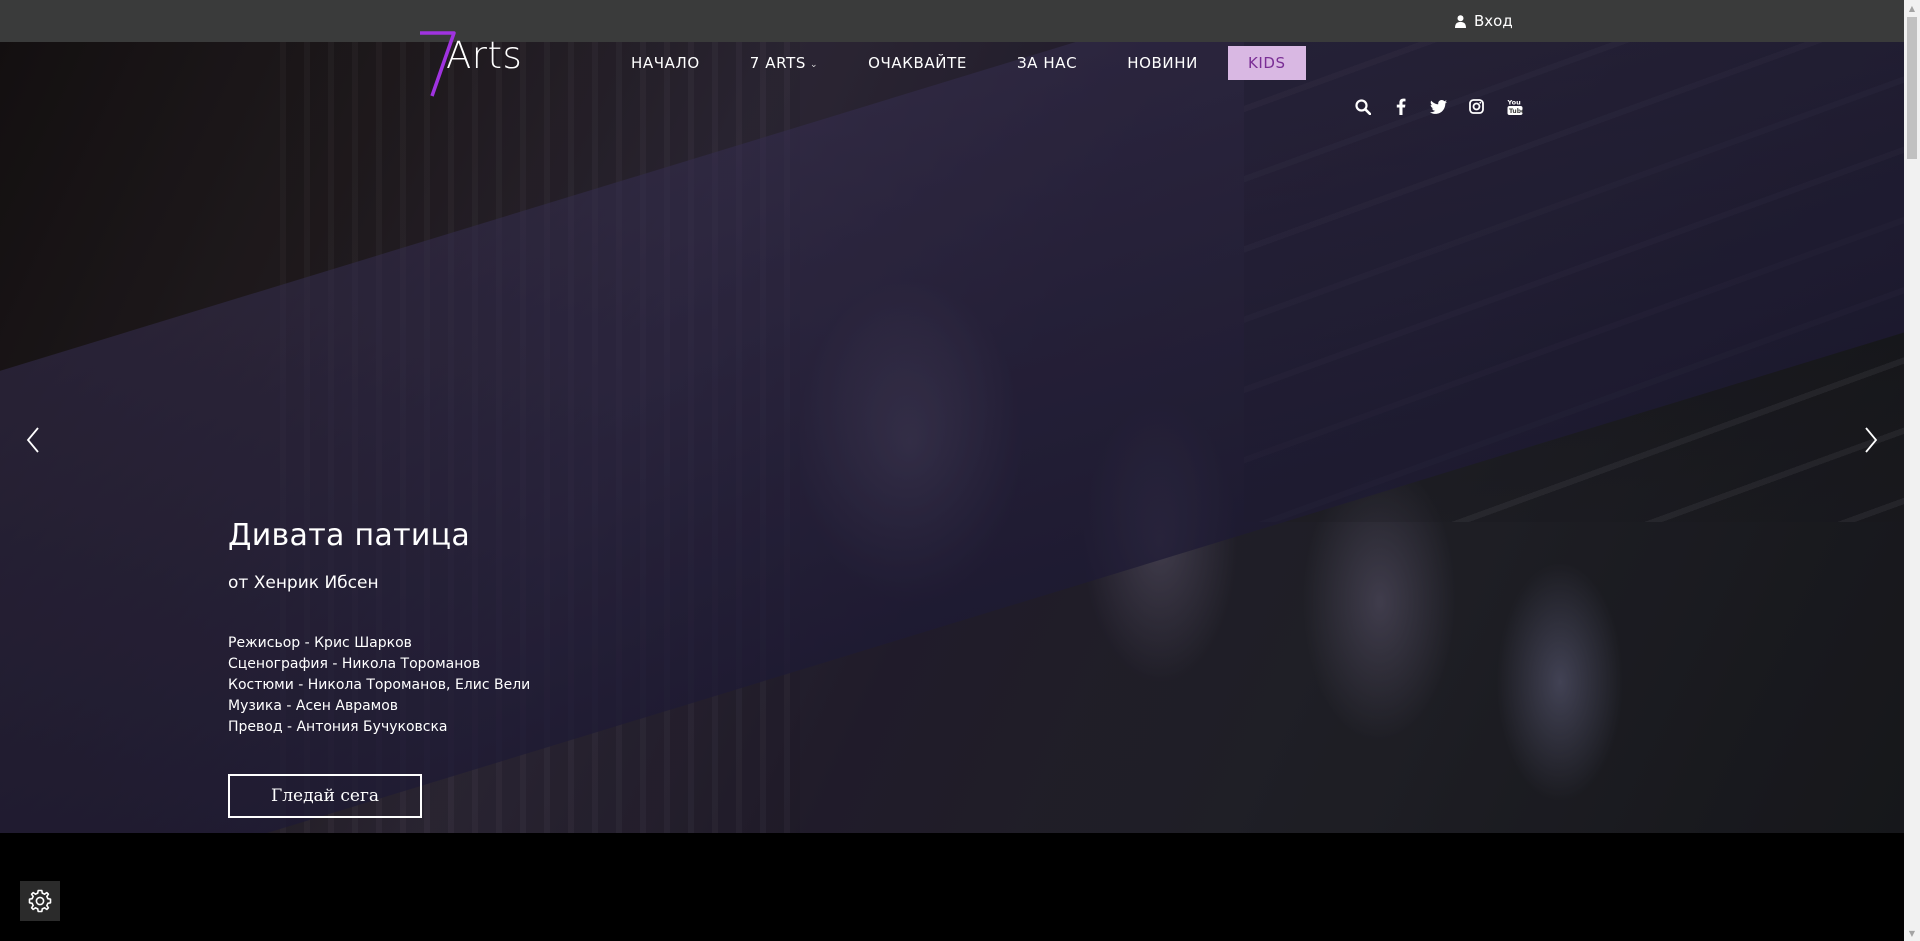  What do you see at coordinates (1266, 63) in the screenshot?
I see `nav-item-kids: KIDS` at bounding box center [1266, 63].